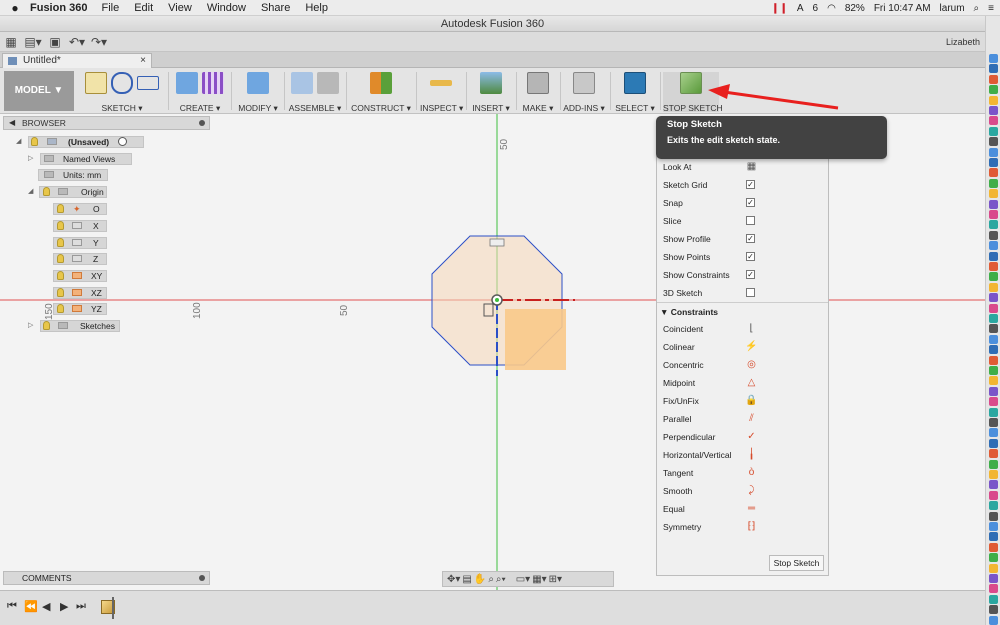 The width and height of the screenshot is (1000, 625). I want to click on look-at-icon: ▦, so click(751, 166).